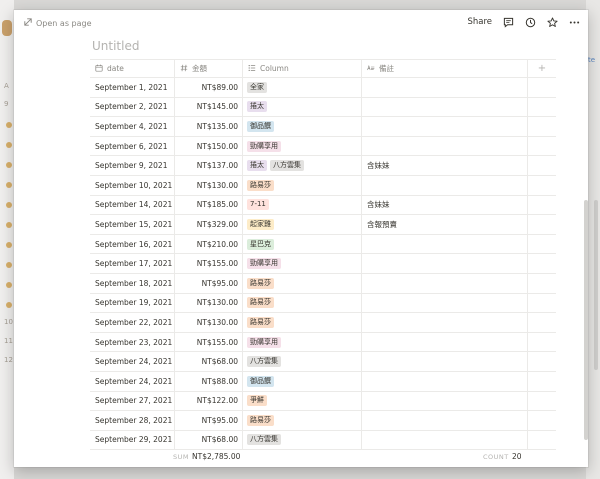  I want to click on date-cell: September 4, 2021, so click(132, 126).